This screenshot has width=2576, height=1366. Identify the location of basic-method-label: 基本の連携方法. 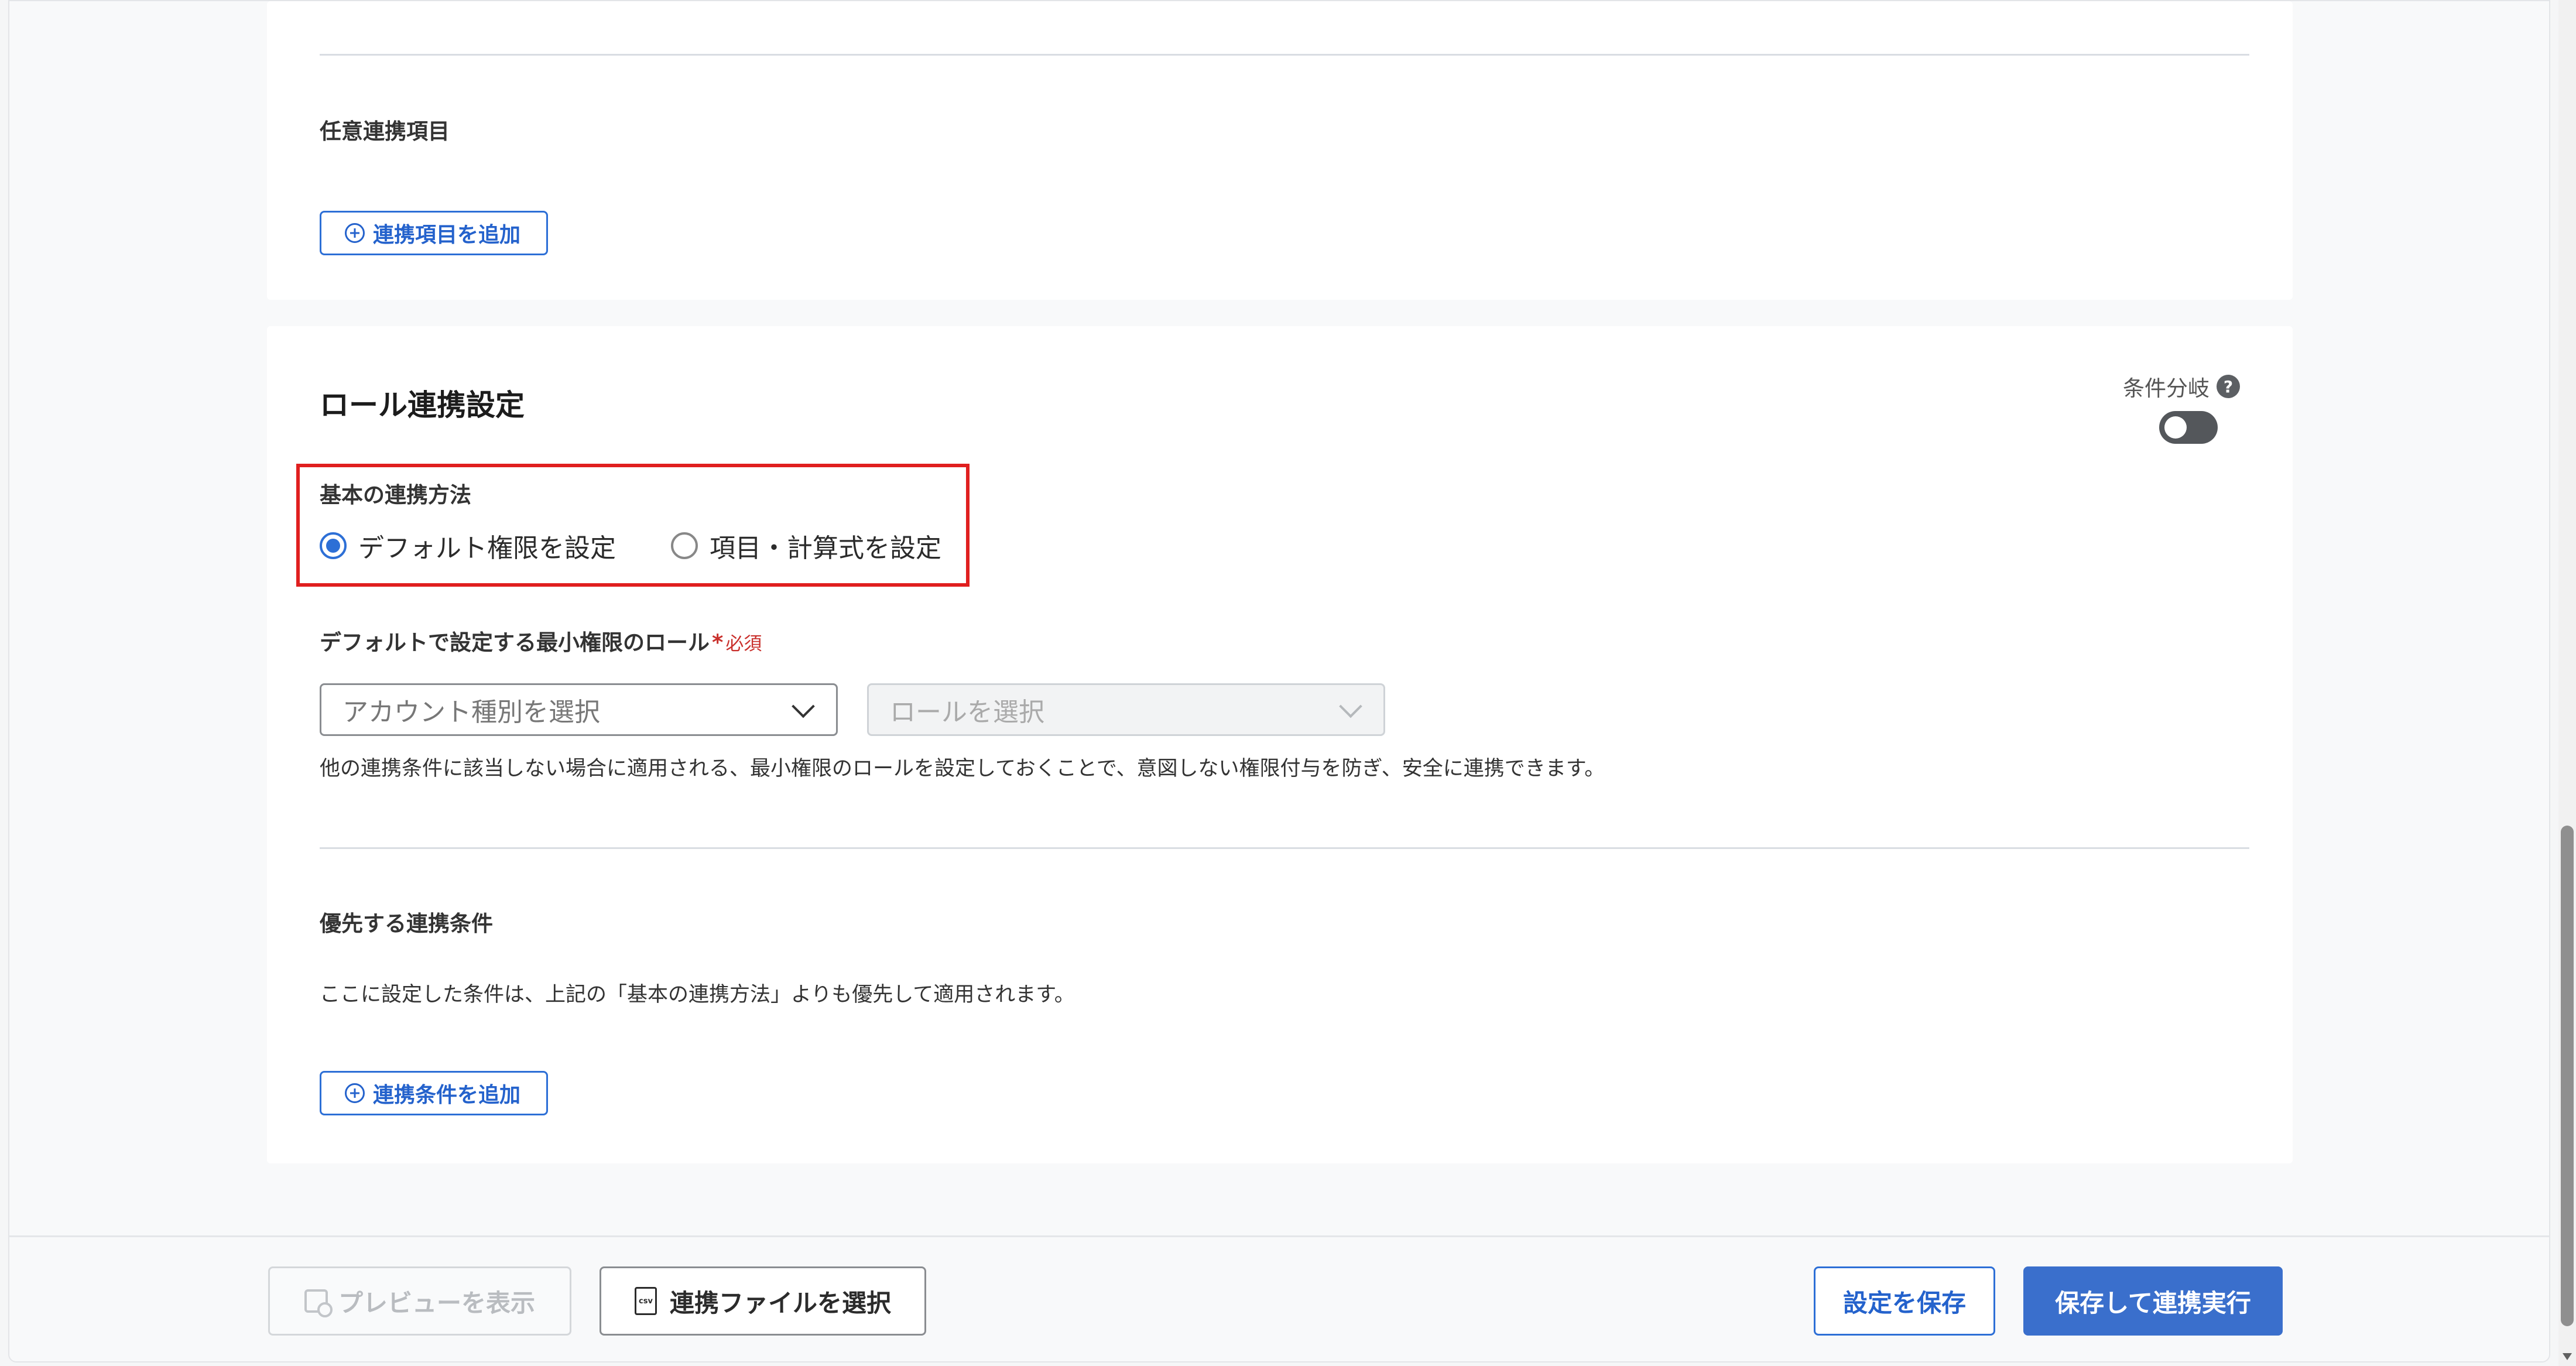
(396, 495).